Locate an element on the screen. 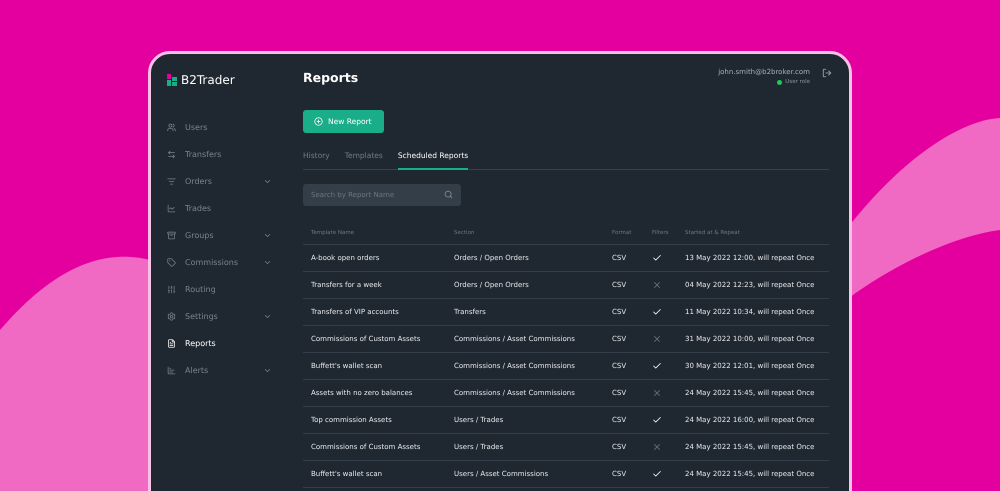  chart-icon is located at coordinates (171, 208).